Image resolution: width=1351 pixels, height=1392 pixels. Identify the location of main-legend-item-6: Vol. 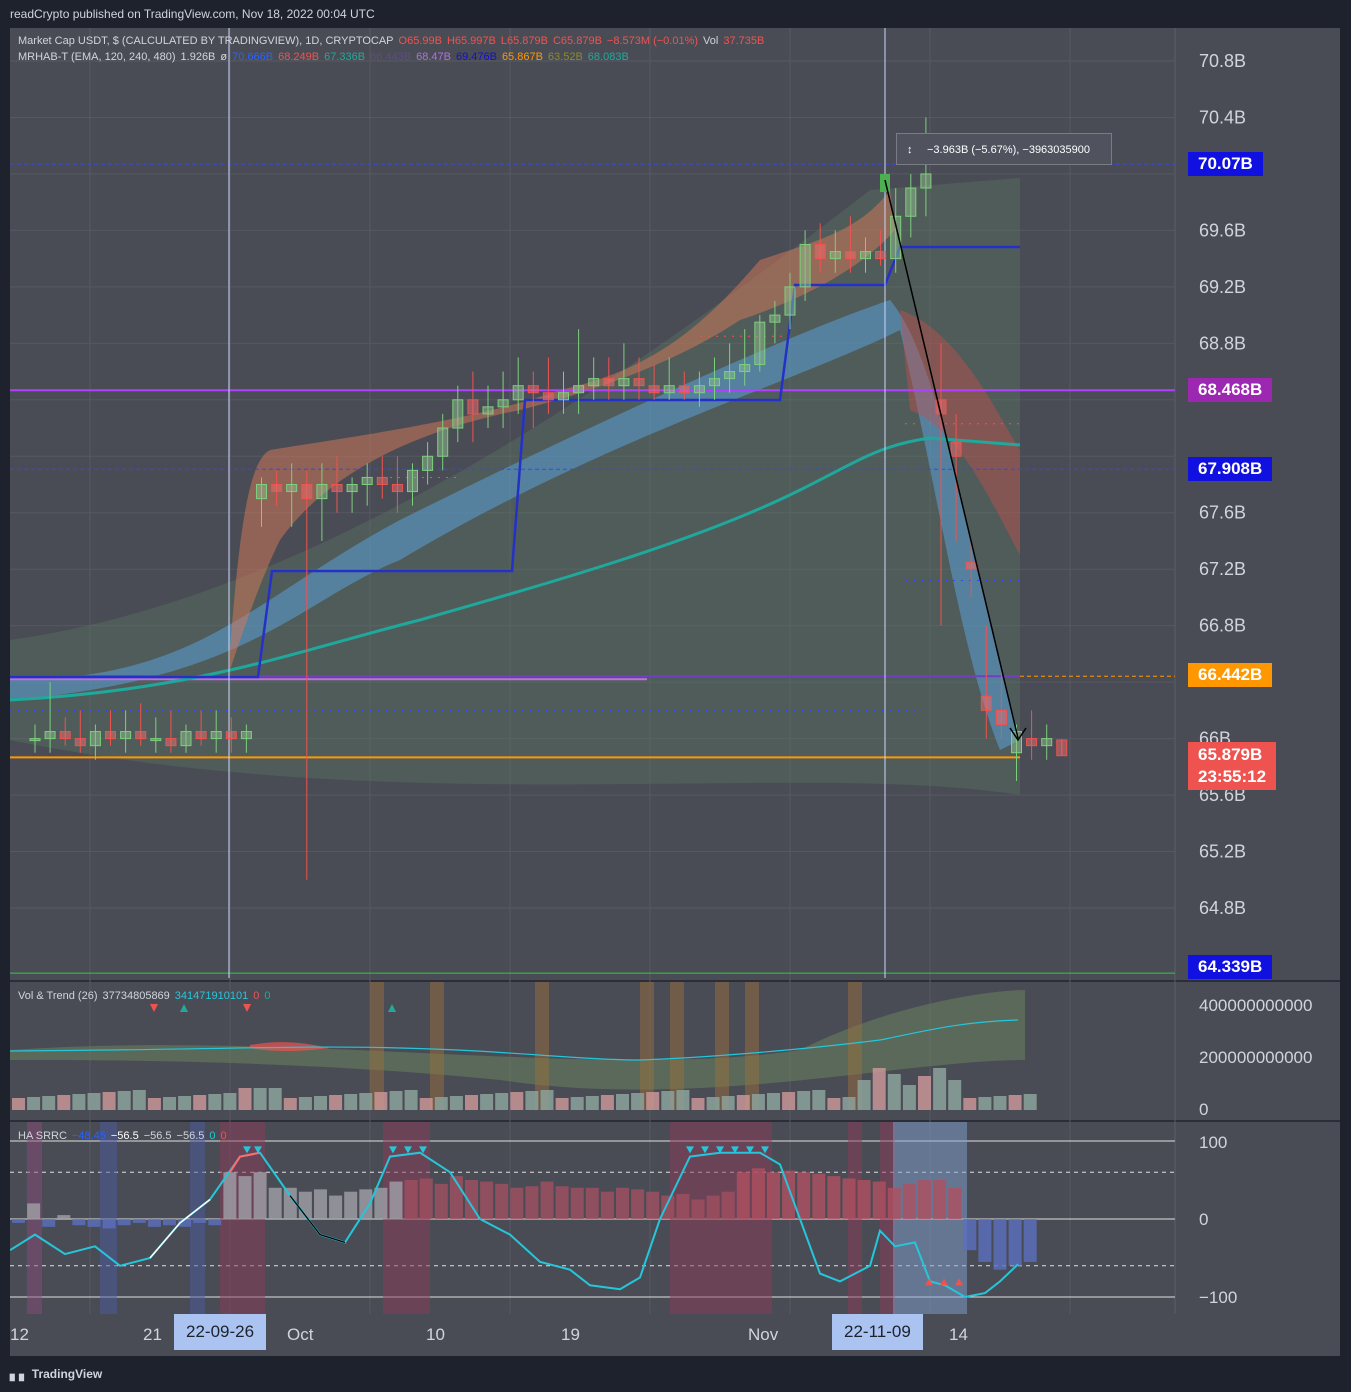
(711, 41).